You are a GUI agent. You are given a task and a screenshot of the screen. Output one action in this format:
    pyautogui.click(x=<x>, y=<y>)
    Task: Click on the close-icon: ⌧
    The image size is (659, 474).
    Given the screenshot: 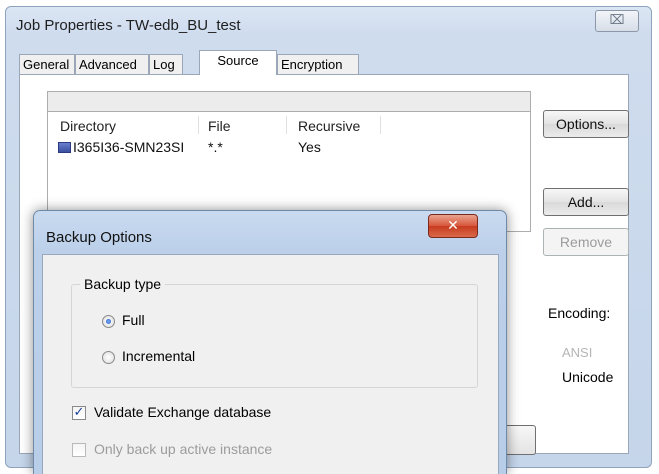 What is the action you would take?
    pyautogui.click(x=617, y=20)
    